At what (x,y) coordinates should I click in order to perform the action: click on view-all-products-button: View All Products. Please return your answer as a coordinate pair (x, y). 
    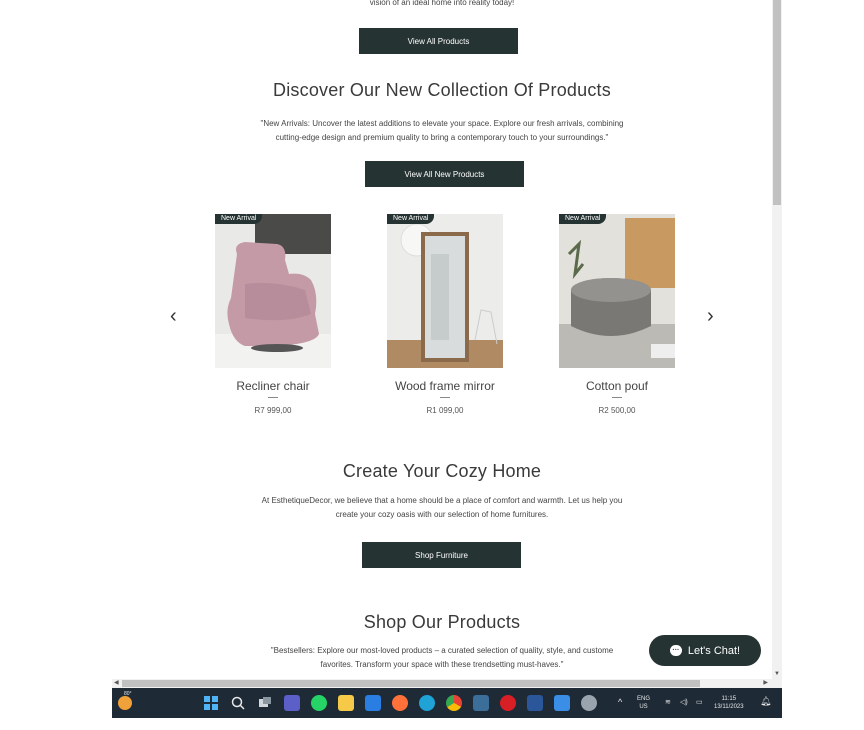
    Looking at the image, I should click on (438, 41).